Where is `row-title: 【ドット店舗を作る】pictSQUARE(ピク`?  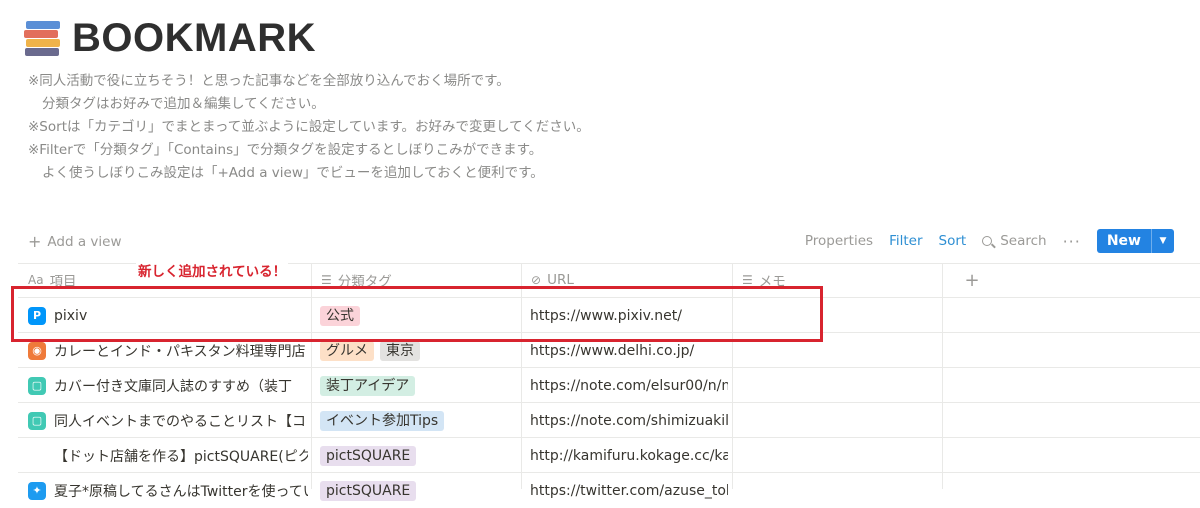
row-title: 【ドット店舗を作る】pictSQUARE(ピク is located at coordinates (181, 456).